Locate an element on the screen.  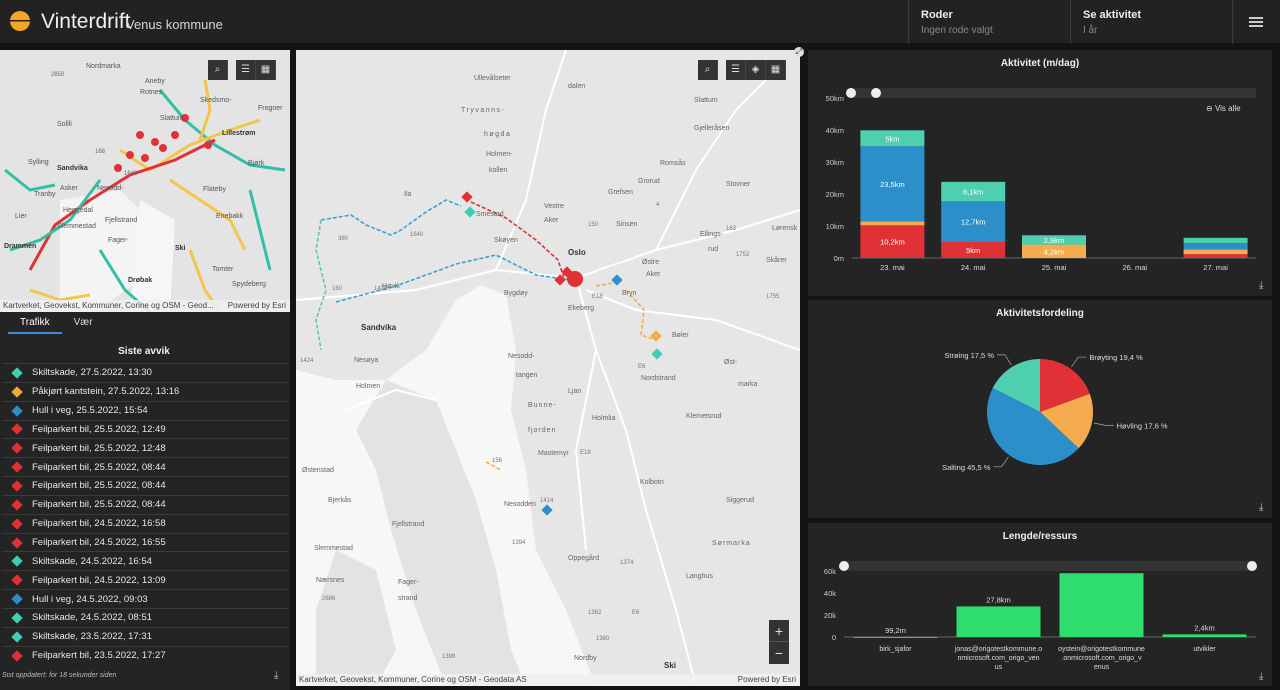
show-all-button: ⊖ Vis alle is located at coordinates (1223, 108).